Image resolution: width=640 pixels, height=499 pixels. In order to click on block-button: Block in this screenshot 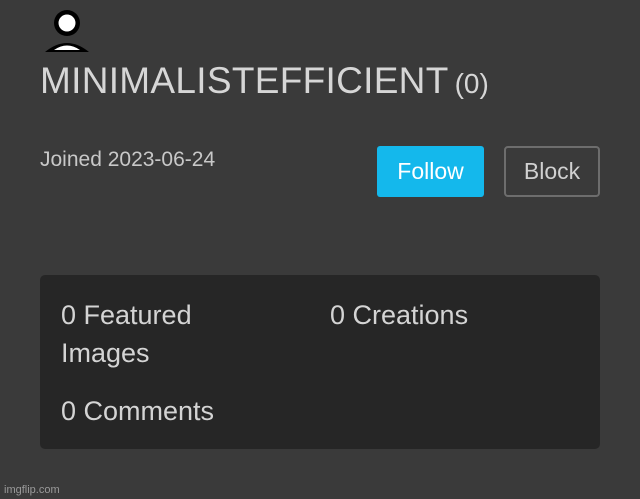, I will do `click(552, 171)`.